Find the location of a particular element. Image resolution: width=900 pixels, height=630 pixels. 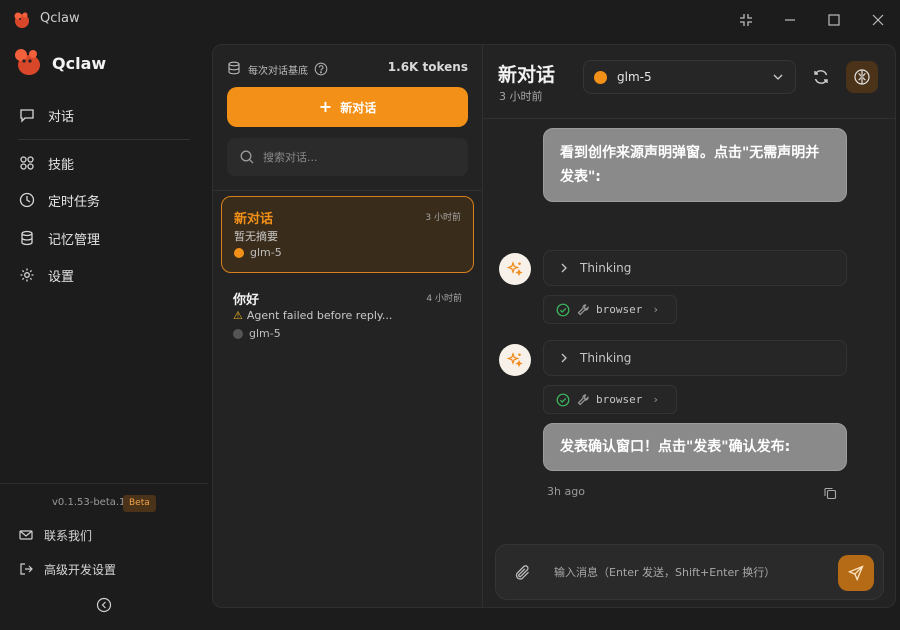

advanced-dev-settings-link: 高级开发设置 is located at coordinates (108, 569).